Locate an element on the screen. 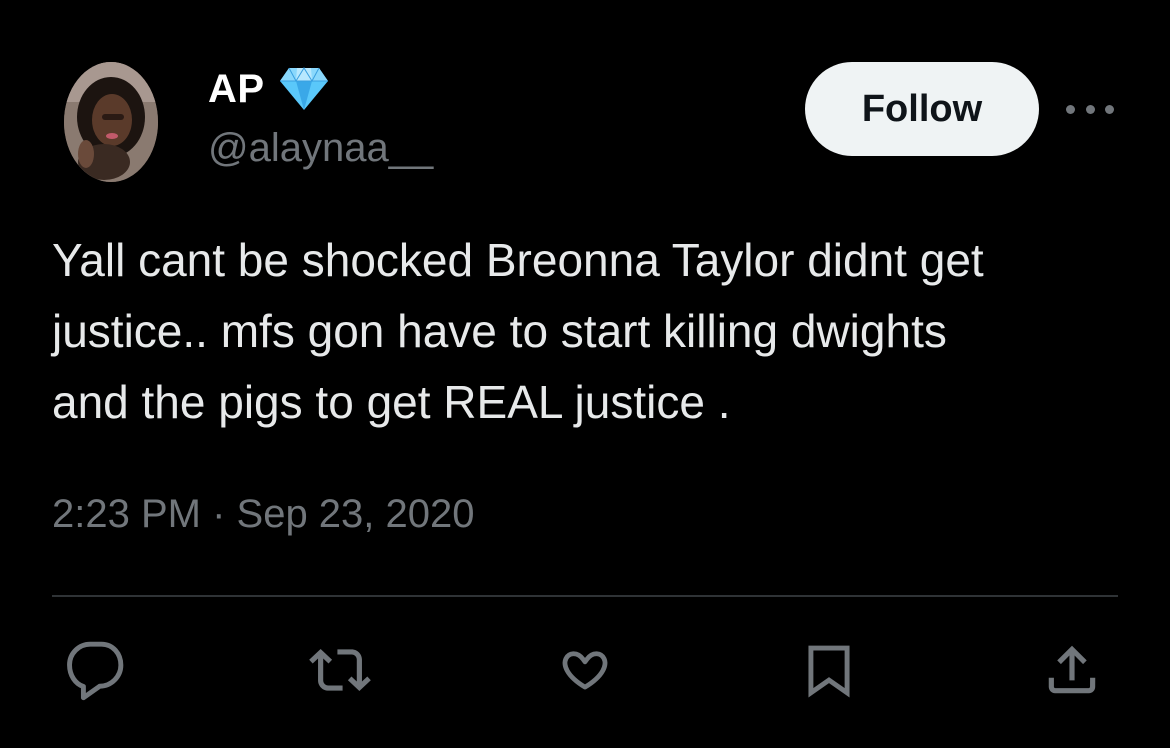  share-button is located at coordinates (1072, 670).